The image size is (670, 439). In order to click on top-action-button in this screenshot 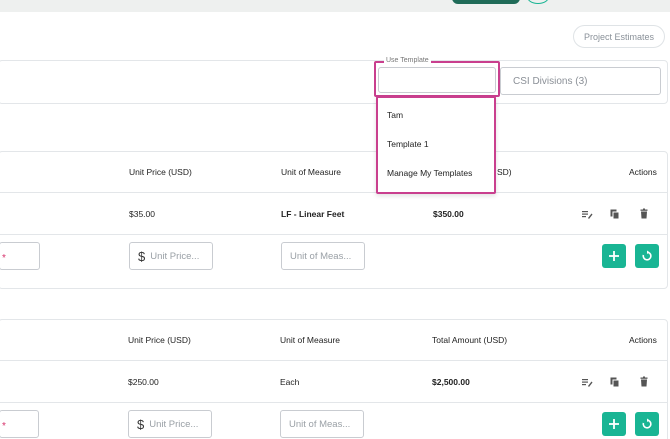, I will do `click(486, 2)`.